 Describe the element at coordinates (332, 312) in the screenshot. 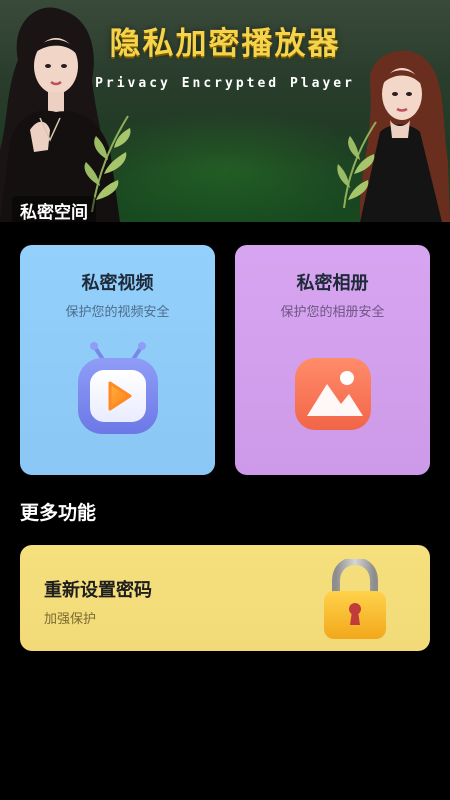

I see `private-album-subtitle: 保护您的相册安全` at that location.